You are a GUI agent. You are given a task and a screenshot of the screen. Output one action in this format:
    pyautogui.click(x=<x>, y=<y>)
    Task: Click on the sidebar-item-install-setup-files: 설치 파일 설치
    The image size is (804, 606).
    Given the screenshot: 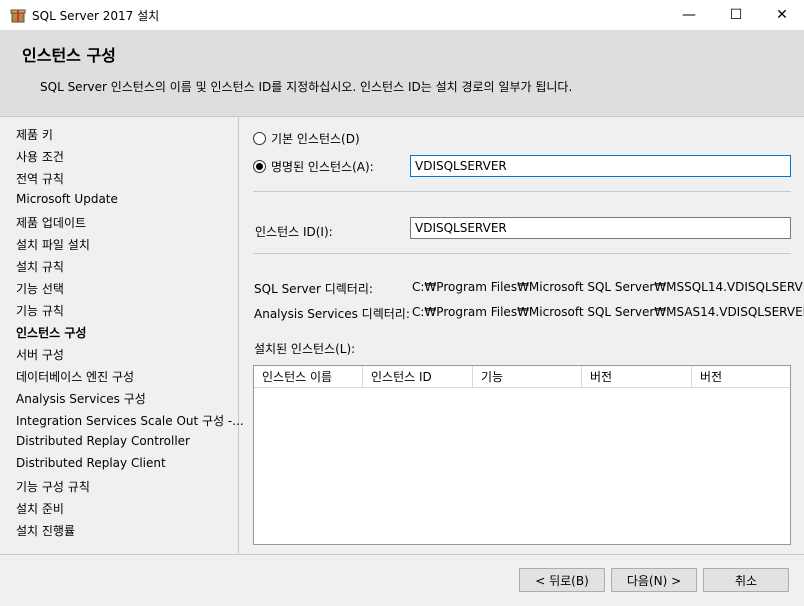 What is the action you would take?
    pyautogui.click(x=53, y=244)
    